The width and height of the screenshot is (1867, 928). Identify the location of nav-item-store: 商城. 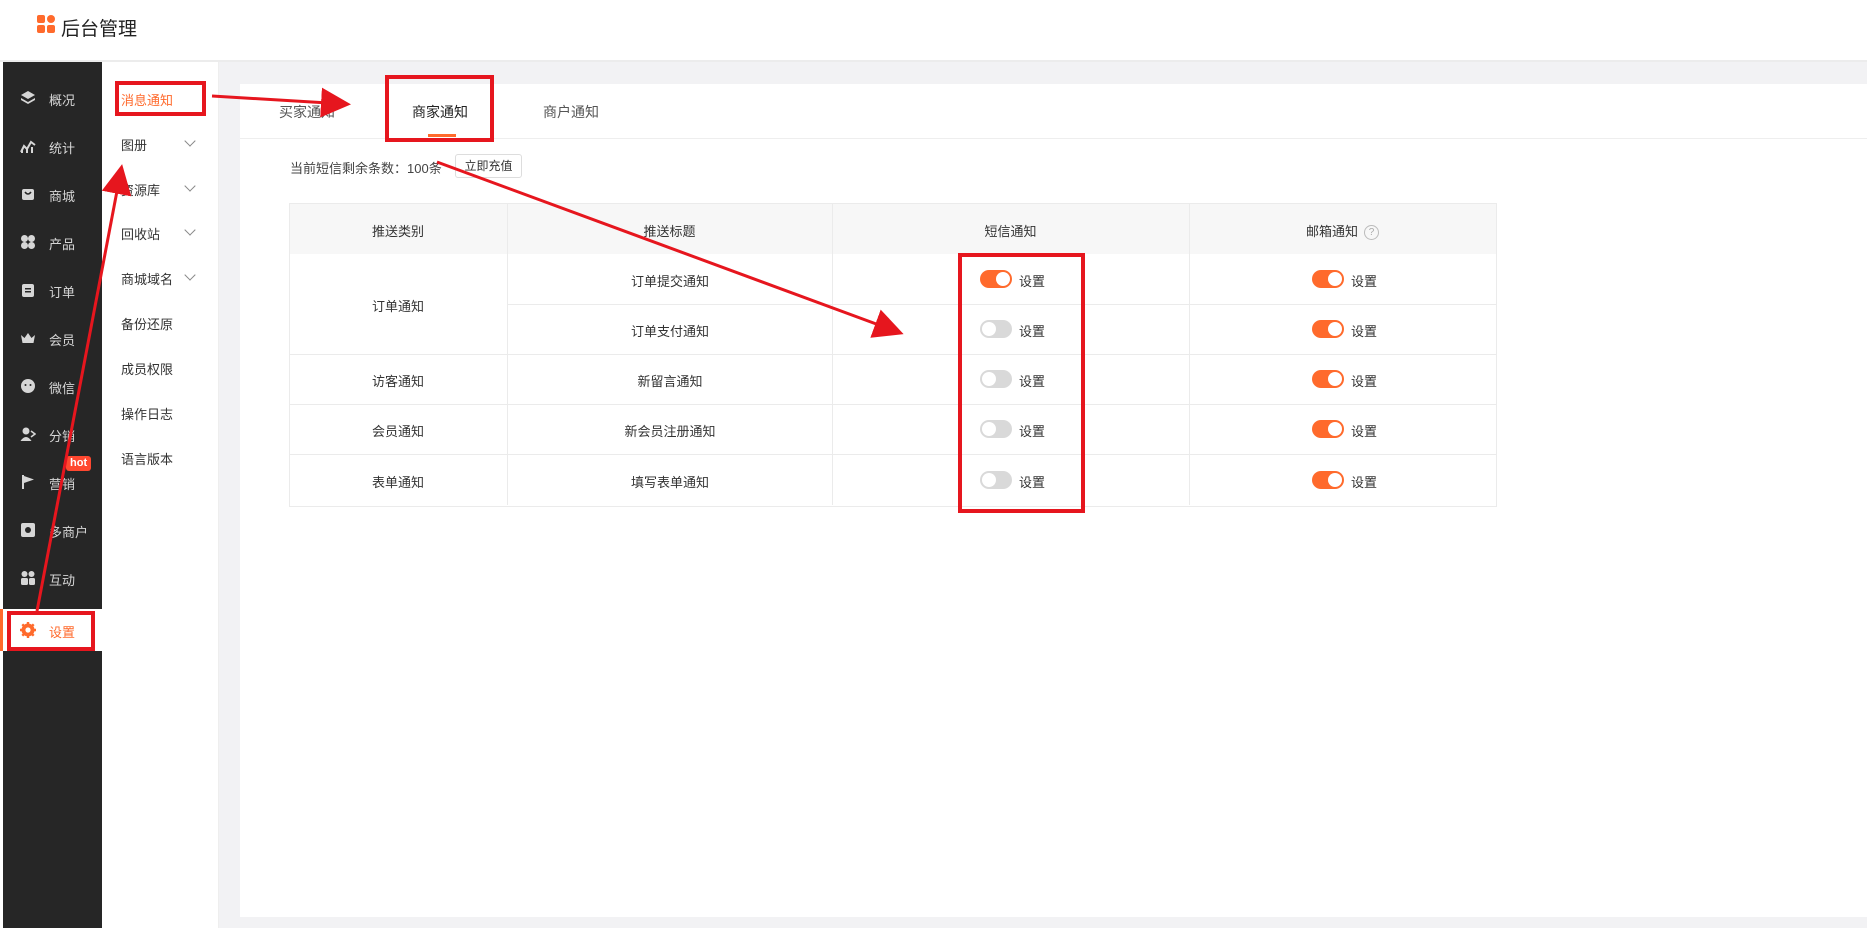
(52, 194).